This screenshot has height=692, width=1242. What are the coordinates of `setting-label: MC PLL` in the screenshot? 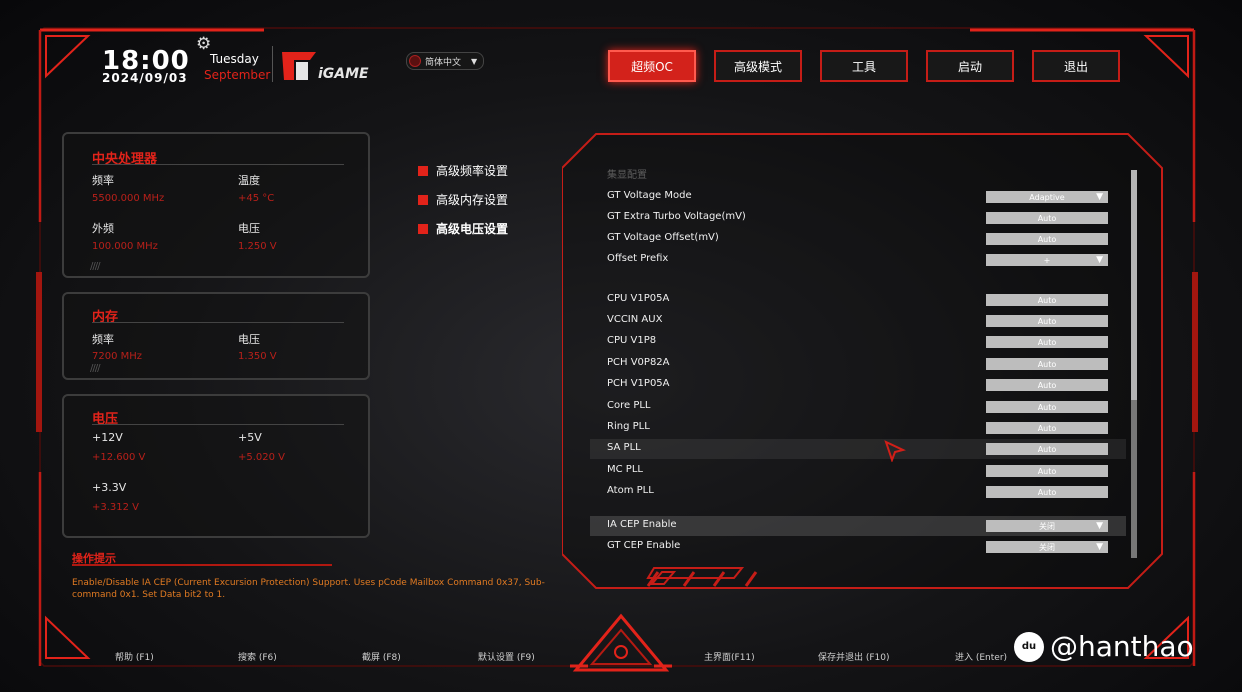 It's located at (625, 469).